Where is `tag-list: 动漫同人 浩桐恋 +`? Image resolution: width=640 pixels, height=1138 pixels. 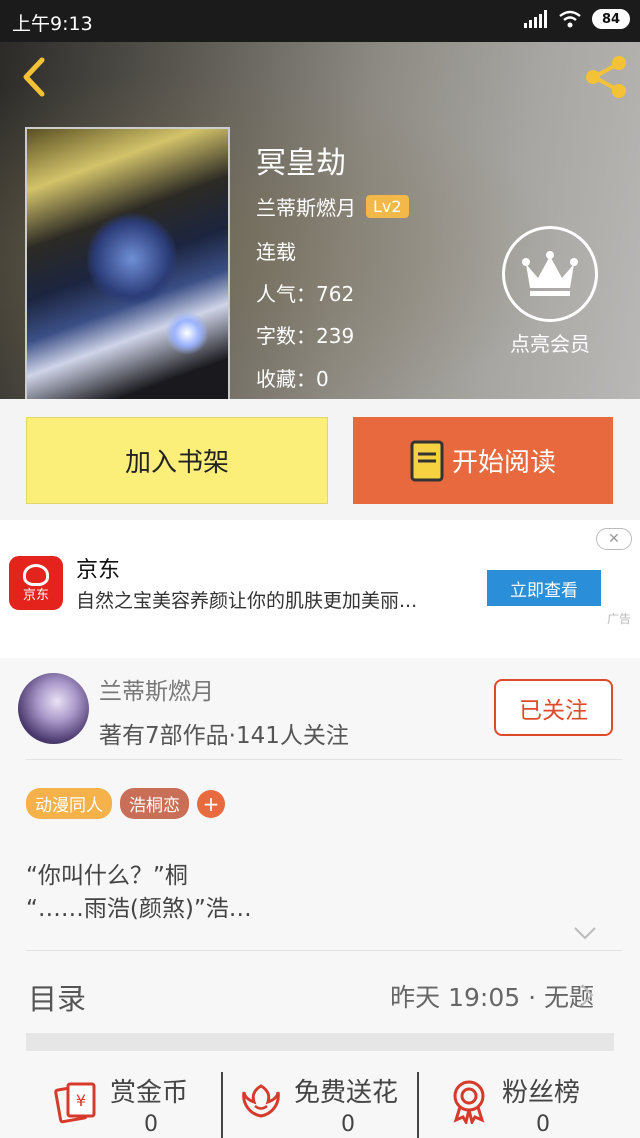
tag-list: 动漫同人 浩桐恋 + is located at coordinates (125, 803).